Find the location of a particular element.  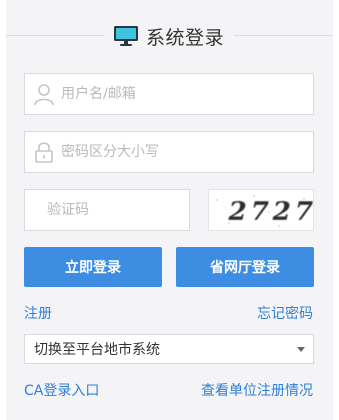

captcha-text: 2727 is located at coordinates (269, 211).